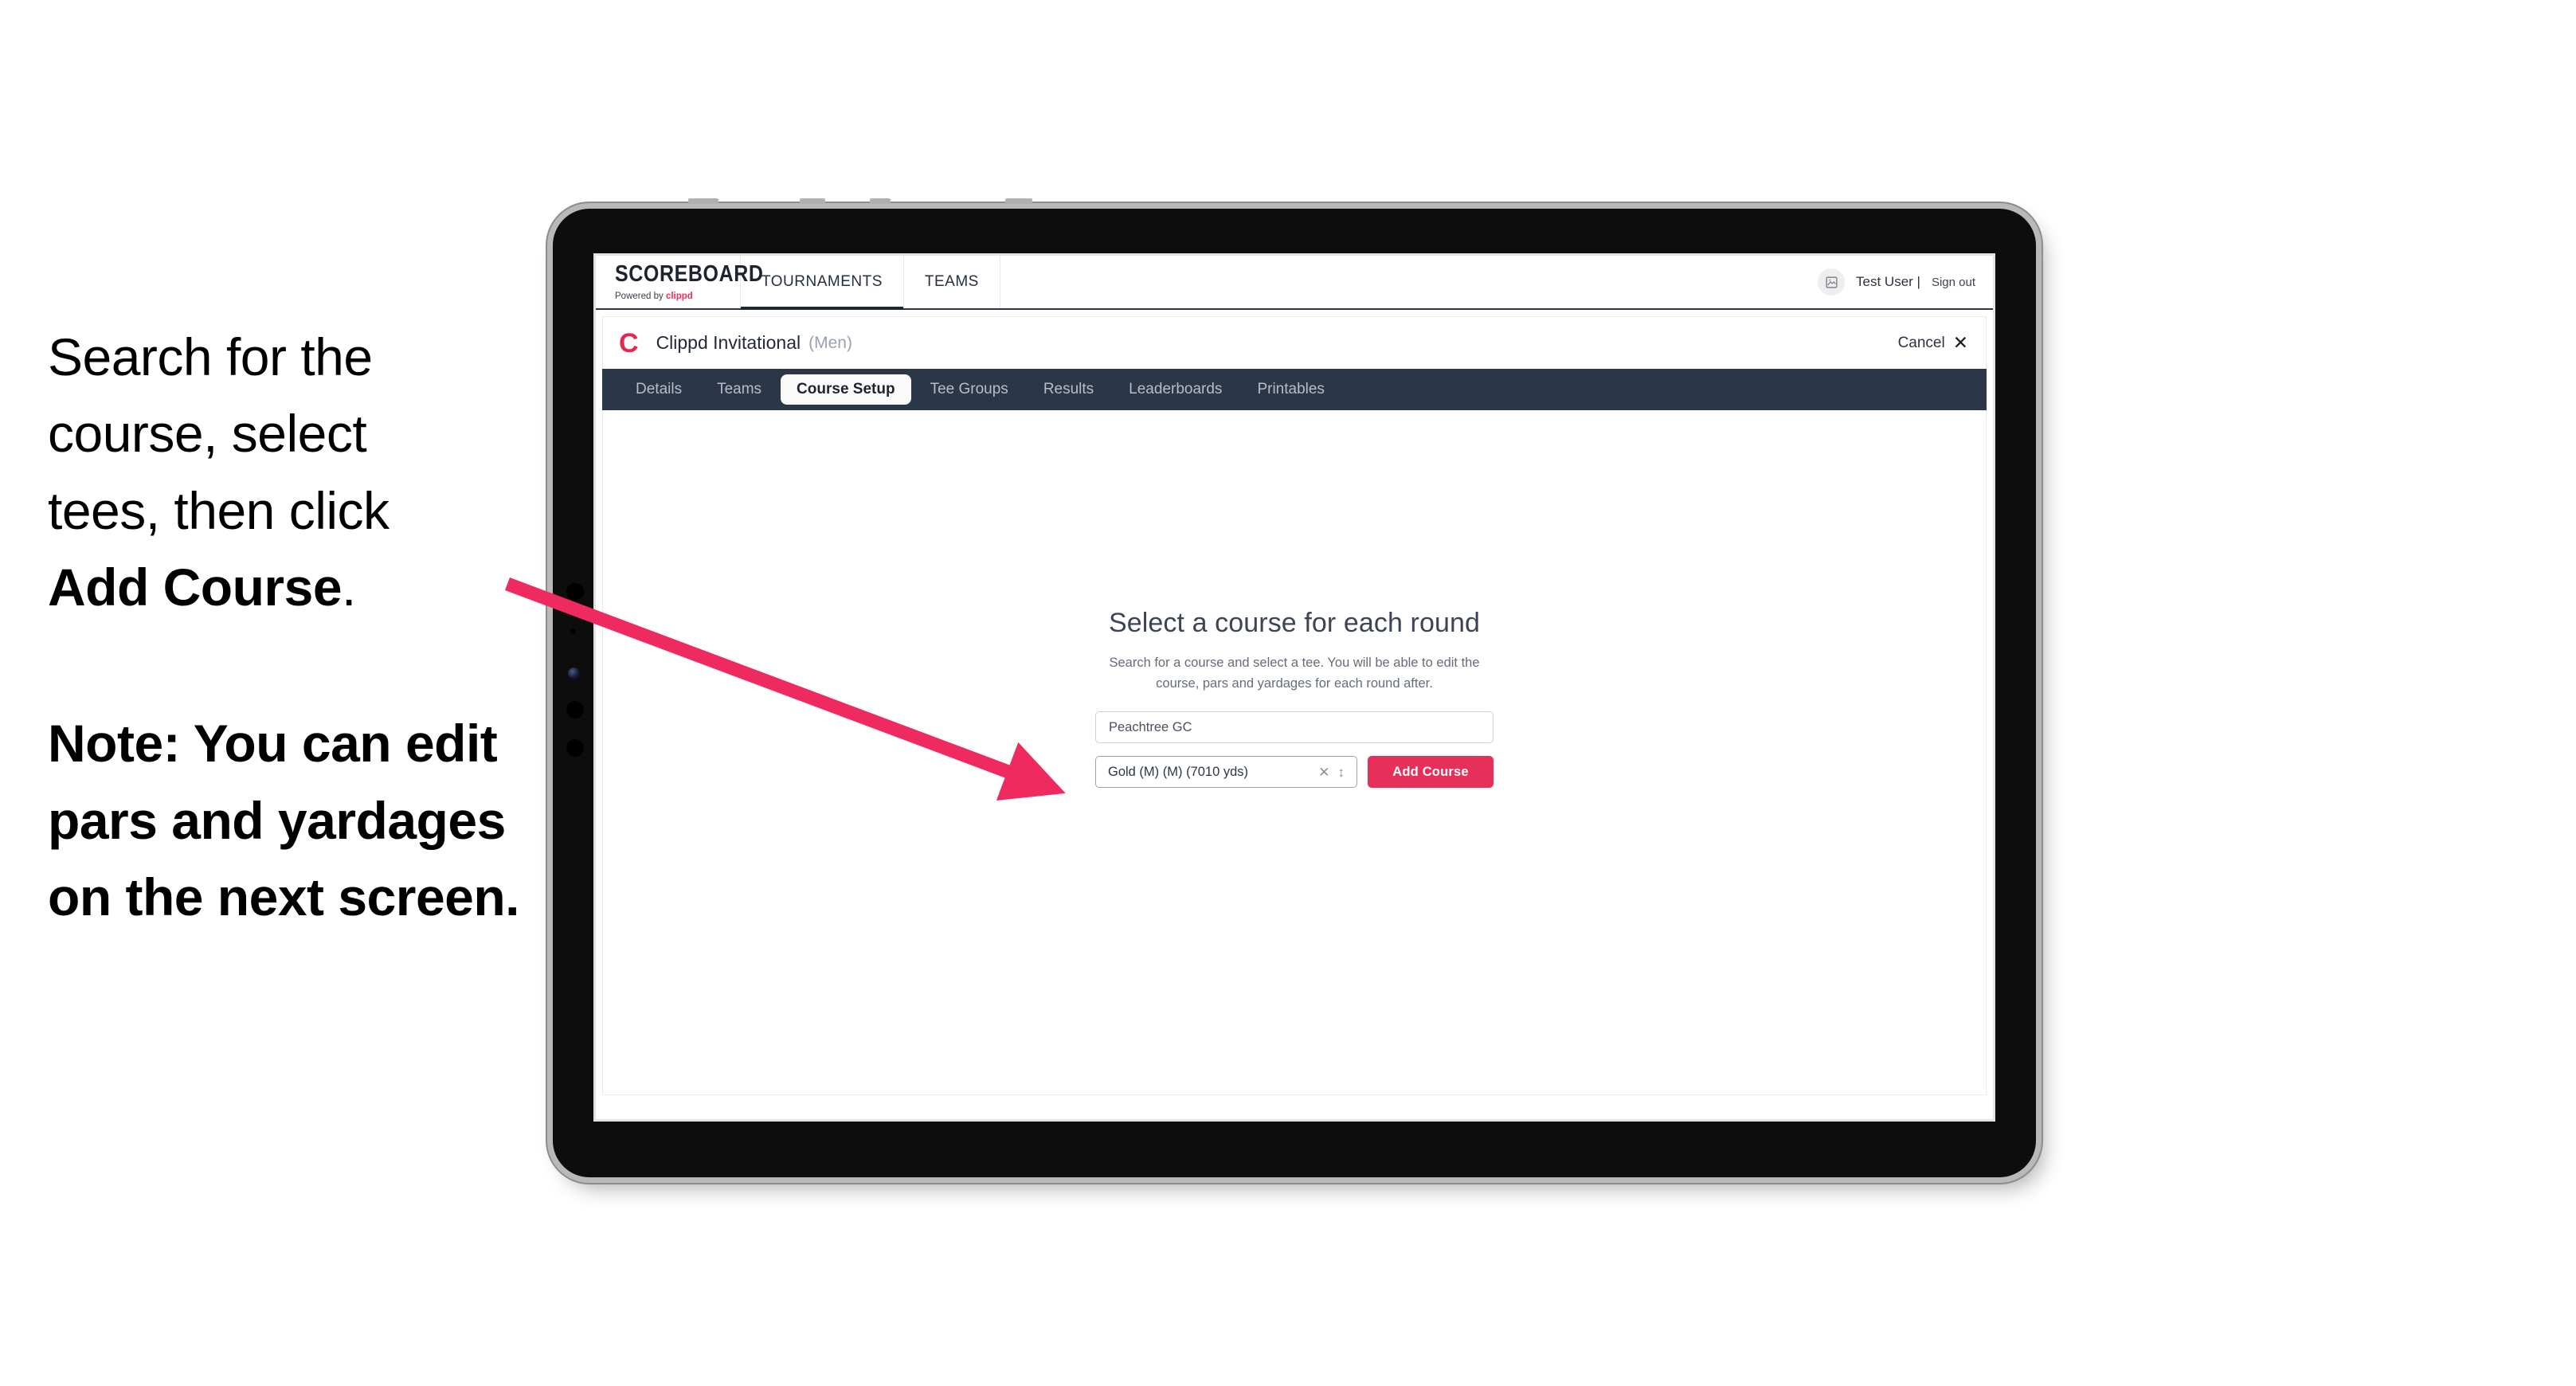  I want to click on tournament-gender: (Men), so click(830, 342).